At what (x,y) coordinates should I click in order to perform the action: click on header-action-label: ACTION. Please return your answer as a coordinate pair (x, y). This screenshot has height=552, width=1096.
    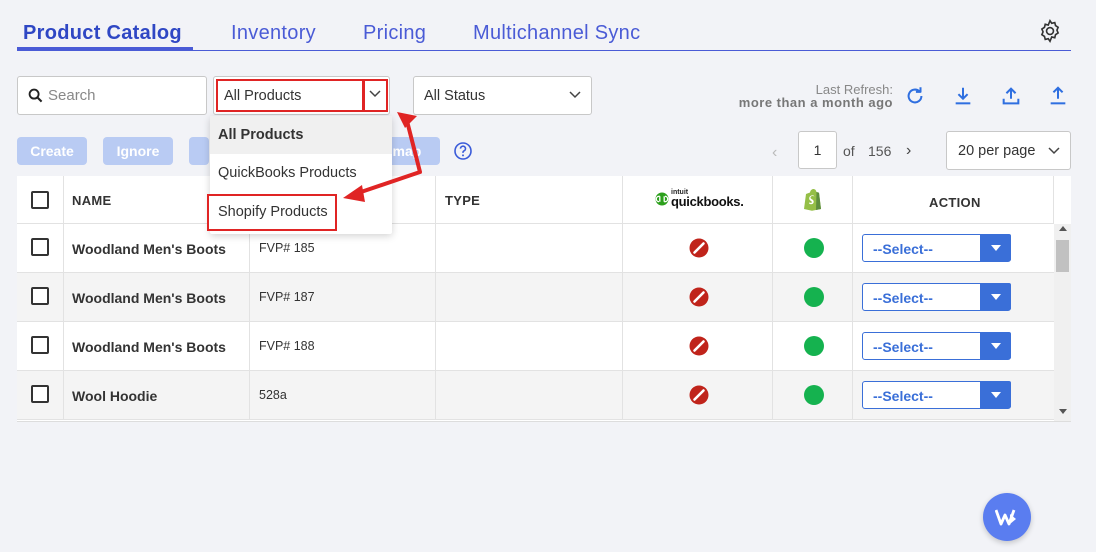
    Looking at the image, I should click on (955, 202).